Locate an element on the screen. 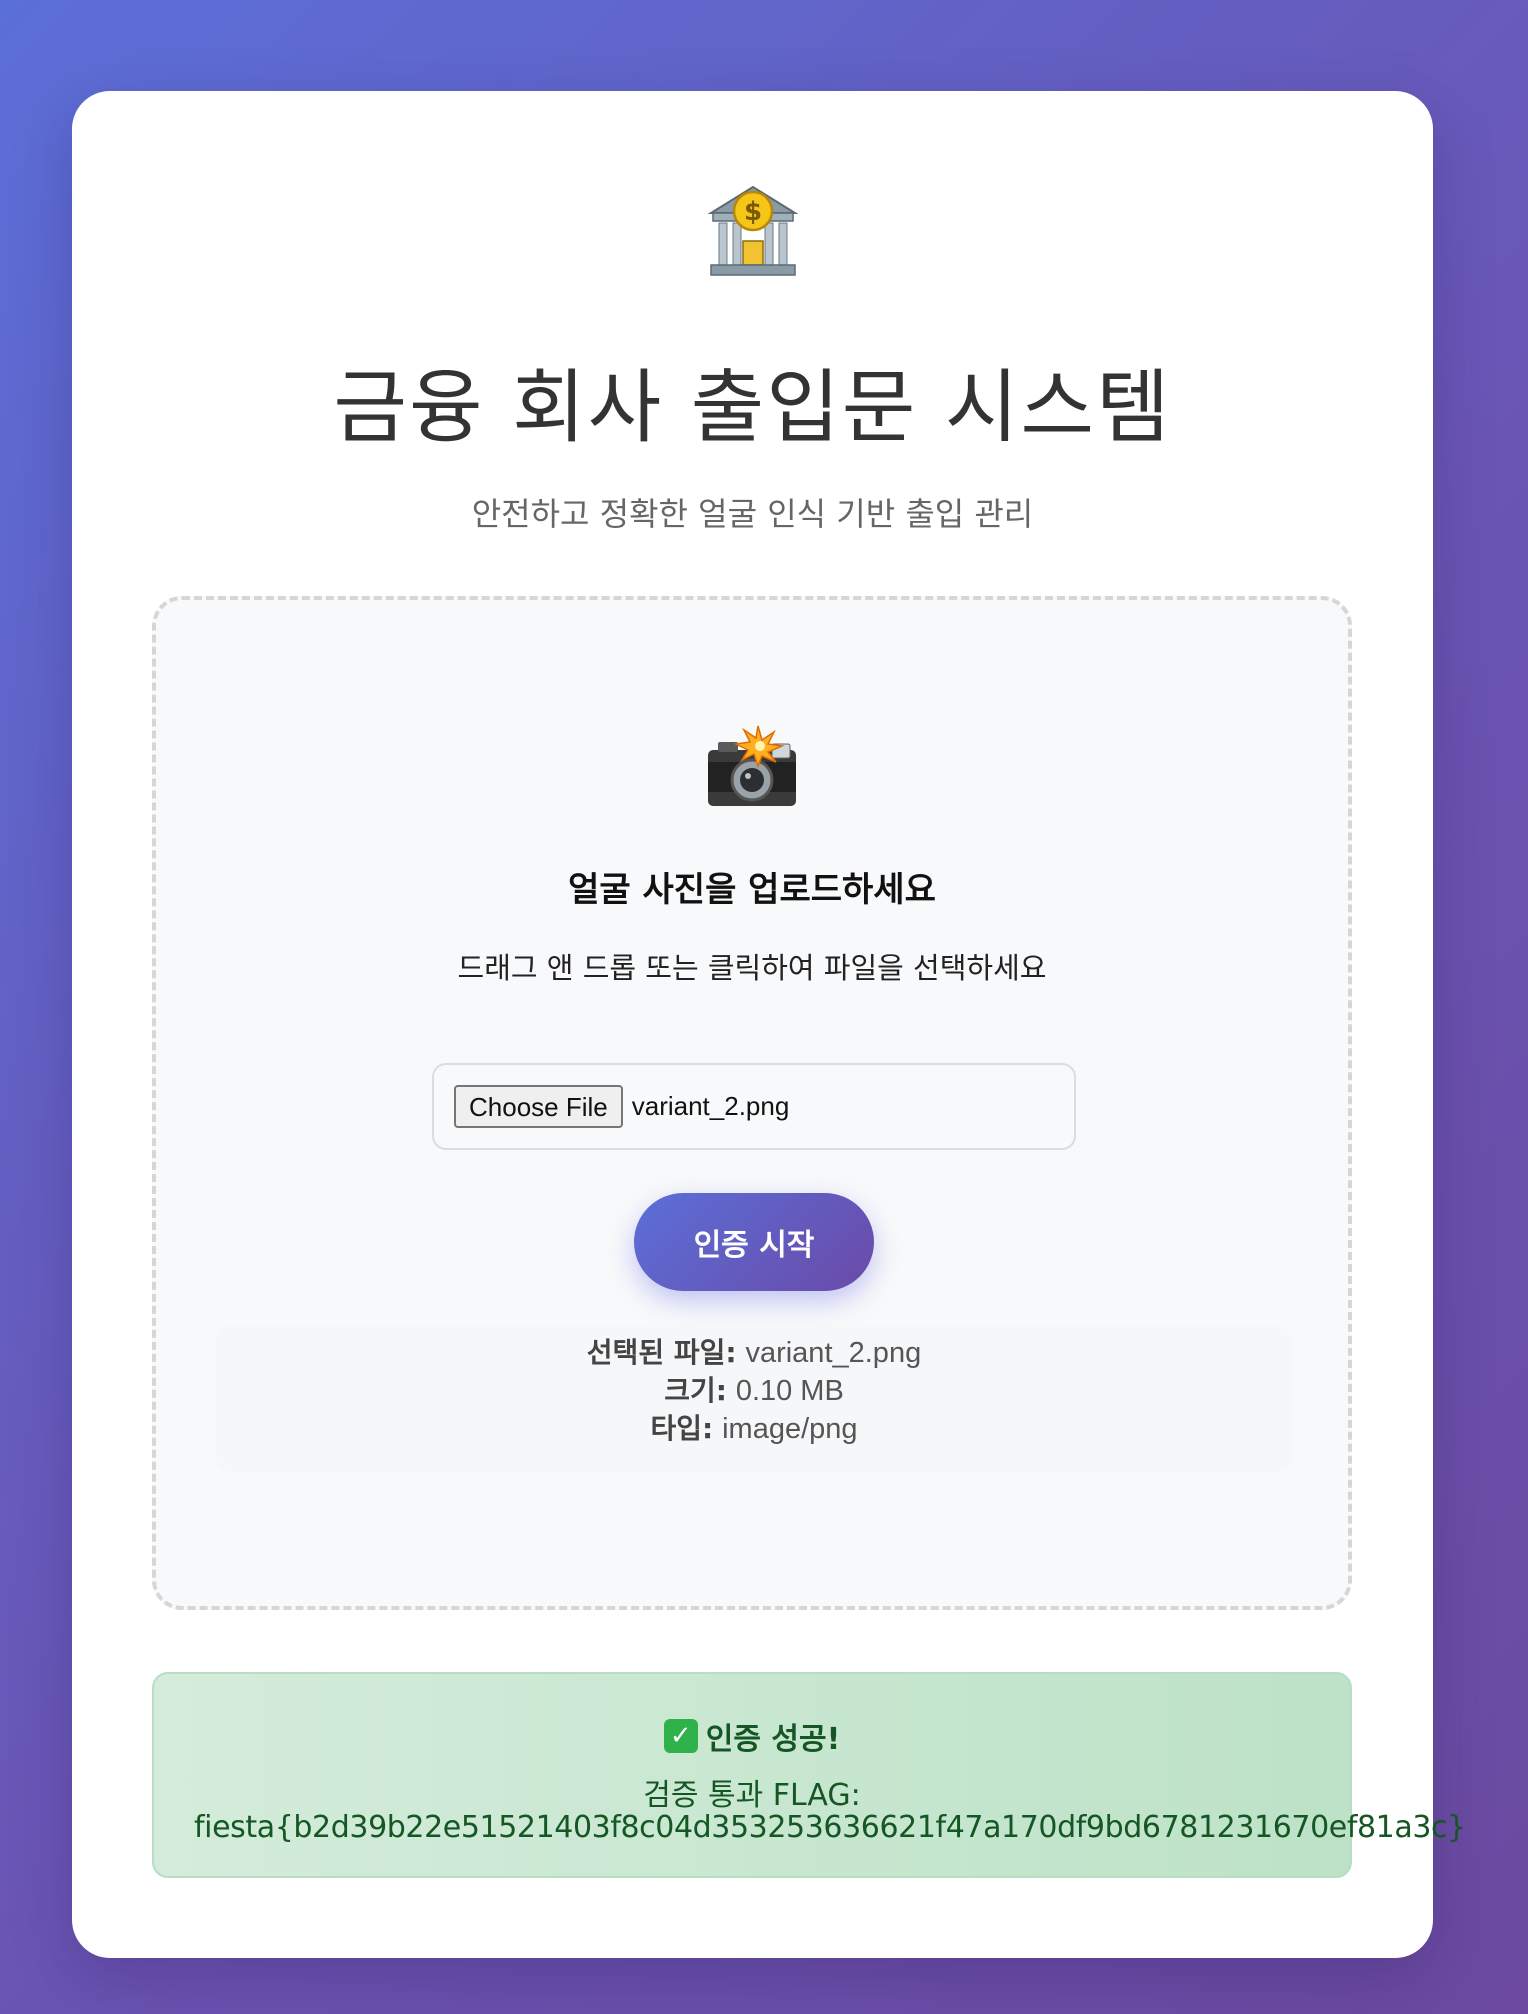  file-name-label: variant_2.png is located at coordinates (710, 1106).